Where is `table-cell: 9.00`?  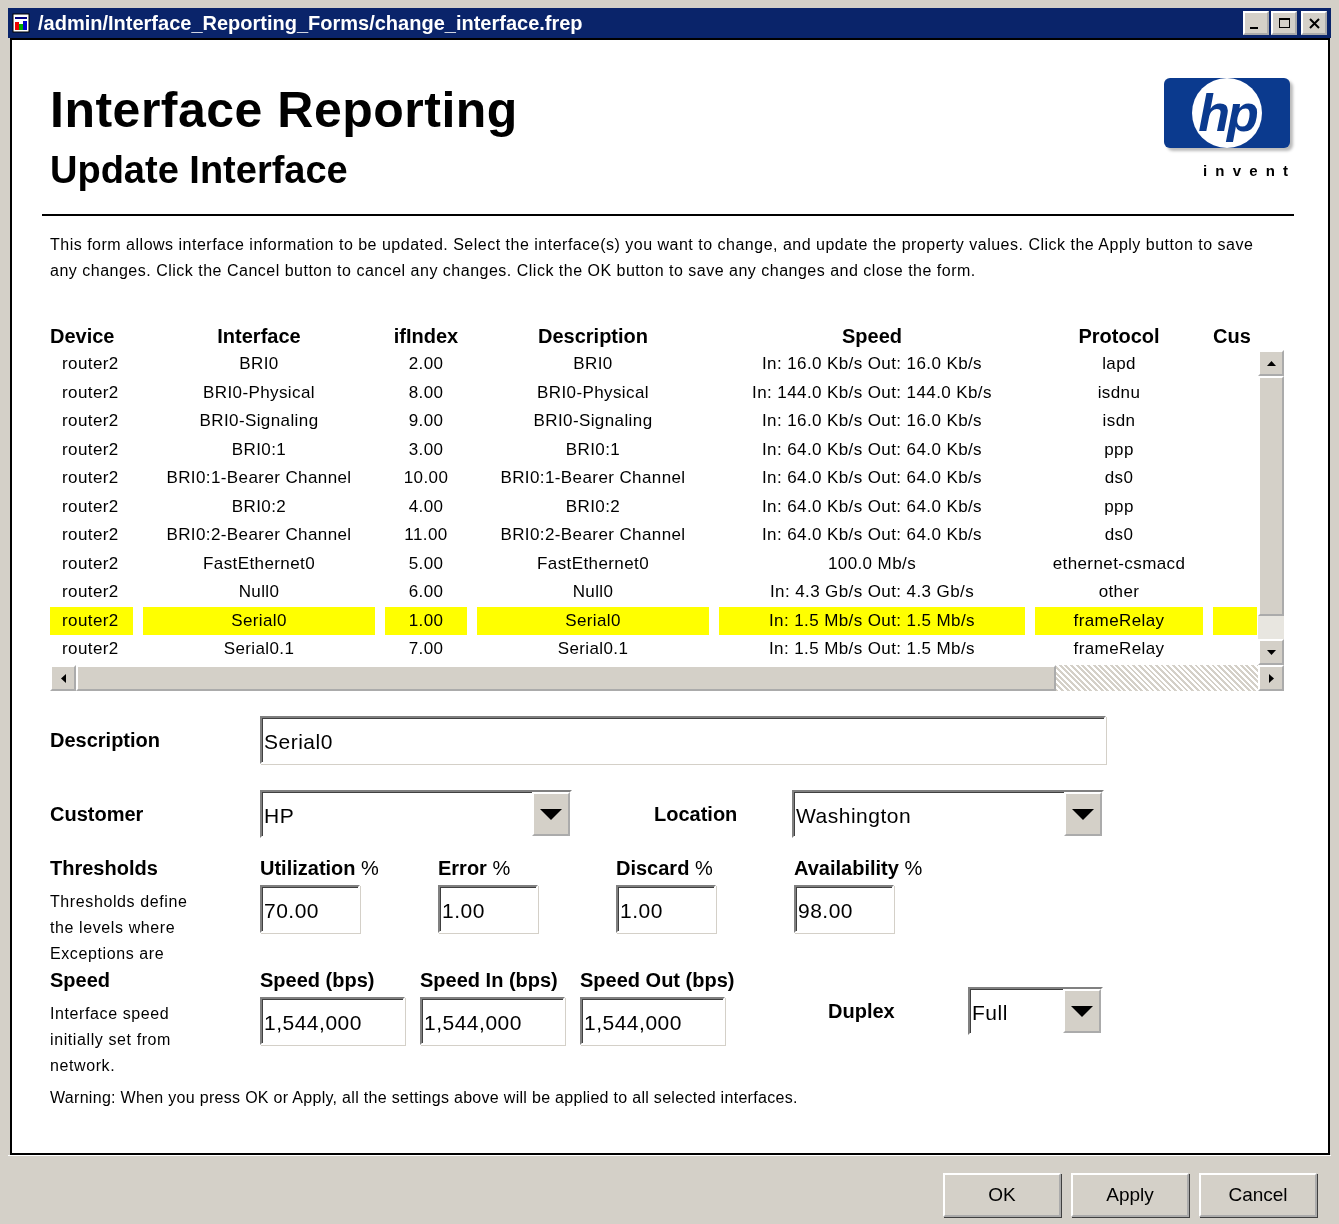
table-cell: 9.00 is located at coordinates (426, 421).